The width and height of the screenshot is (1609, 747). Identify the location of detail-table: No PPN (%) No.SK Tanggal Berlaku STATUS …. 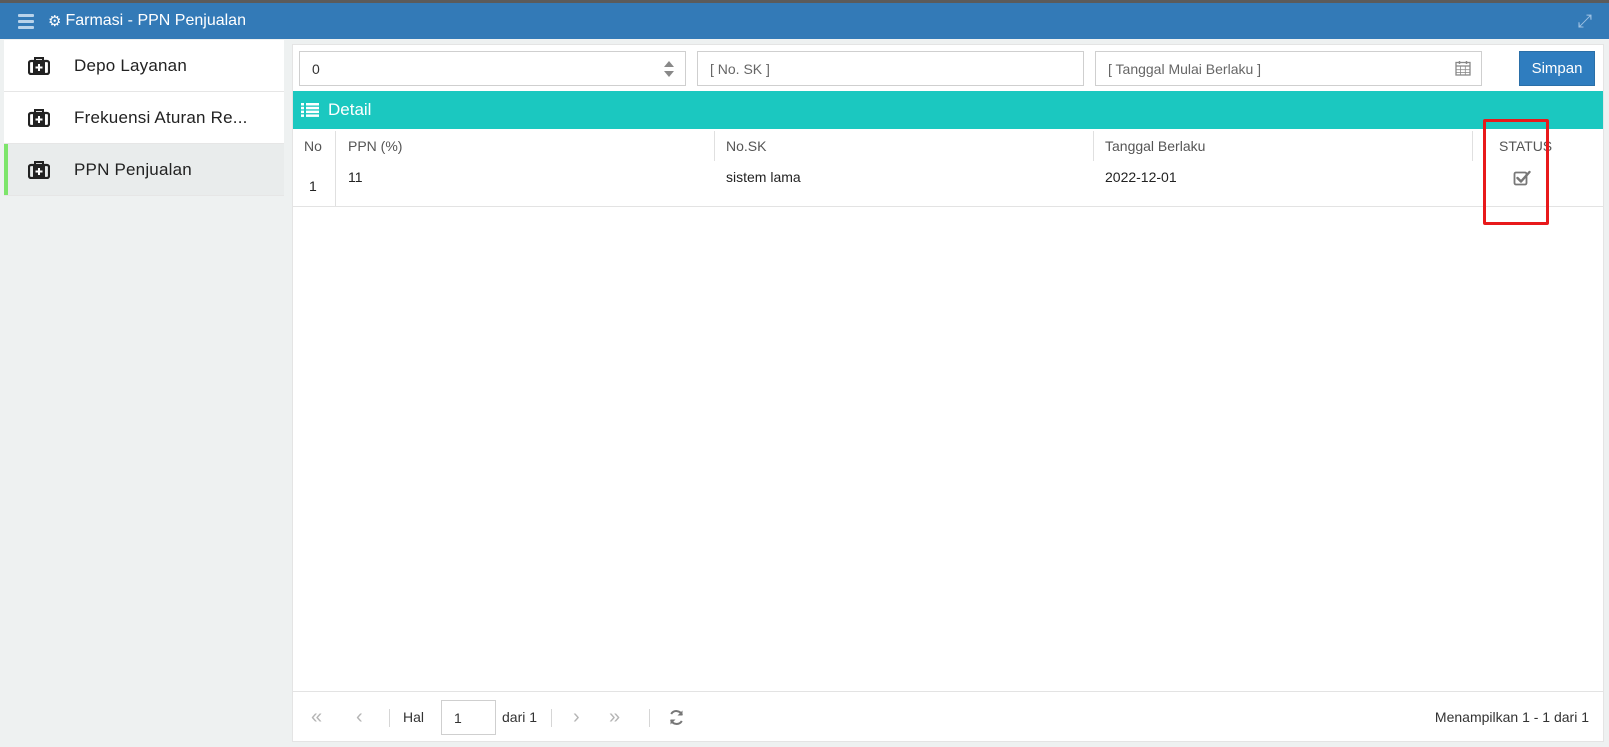
(948, 169).